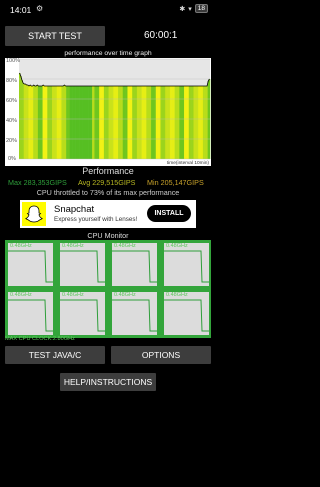 This screenshot has height=487, width=320. What do you see at coordinates (21, 10) in the screenshot?
I see `status-time: 14:01` at bounding box center [21, 10].